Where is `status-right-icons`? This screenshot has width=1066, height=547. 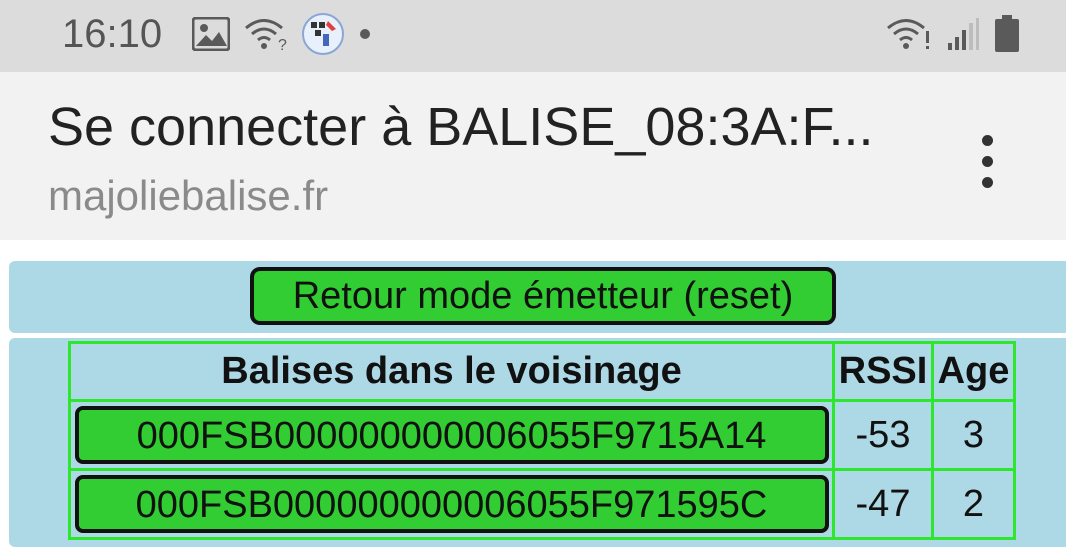 status-right-icons is located at coordinates (953, 36).